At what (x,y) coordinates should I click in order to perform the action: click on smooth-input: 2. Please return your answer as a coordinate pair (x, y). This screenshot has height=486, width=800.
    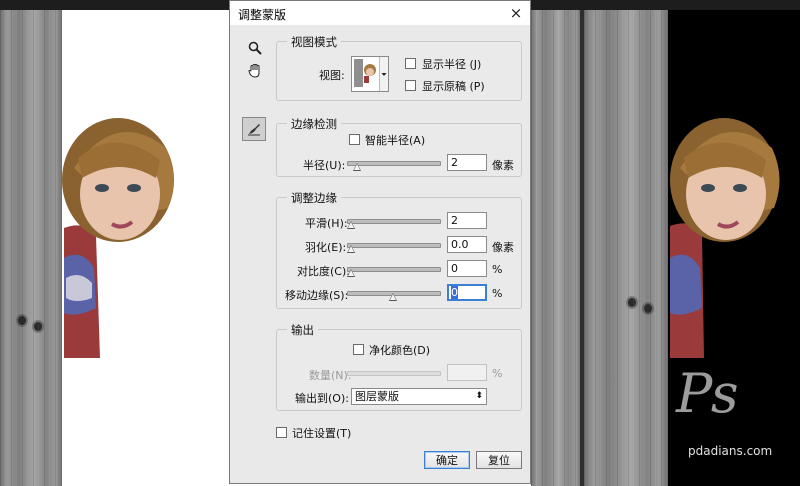
    Looking at the image, I should click on (467, 220).